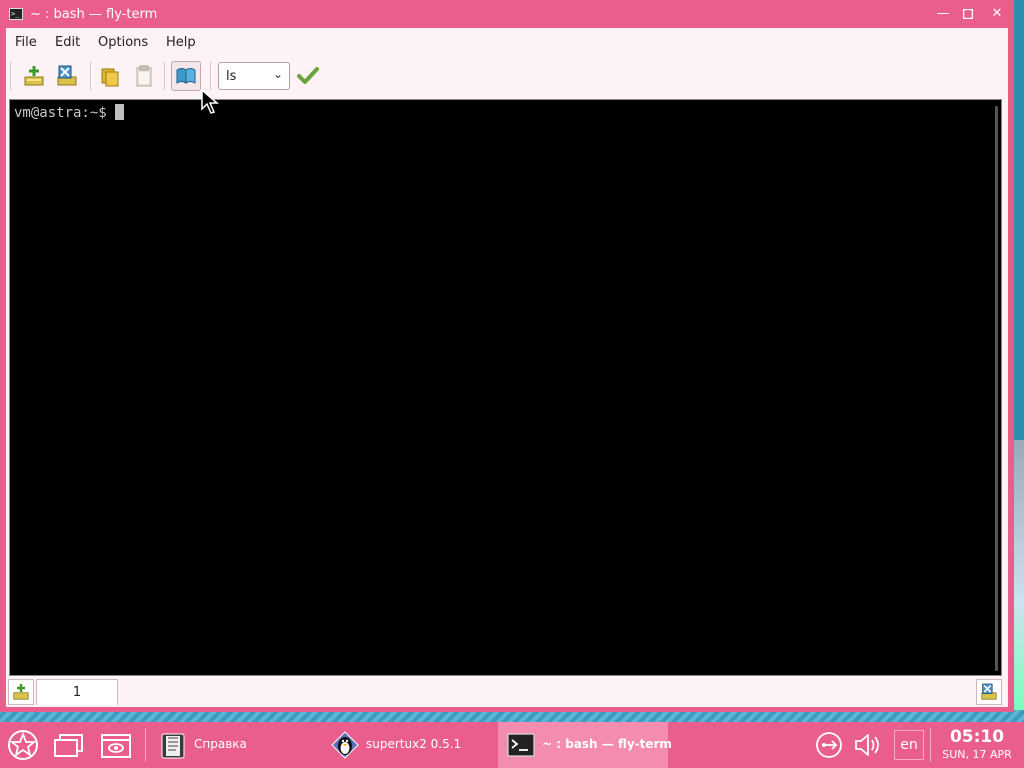 This screenshot has width=1024, height=768. I want to click on task-label: ~ : bash — fly-term, so click(607, 744).